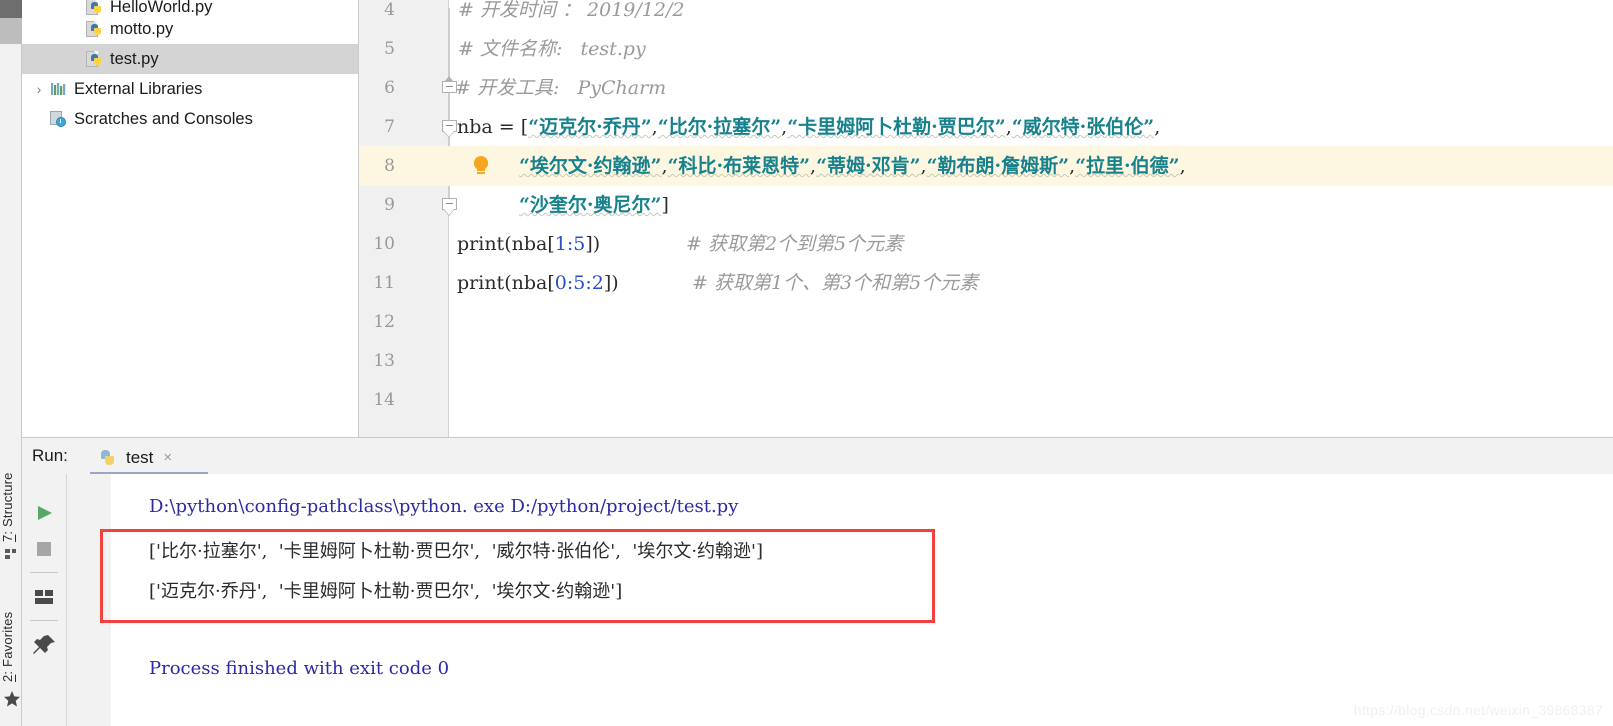 The width and height of the screenshot is (1613, 726). Describe the element at coordinates (7, 643) in the screenshot. I see `favorites-tab-label: : Favorites` at that location.